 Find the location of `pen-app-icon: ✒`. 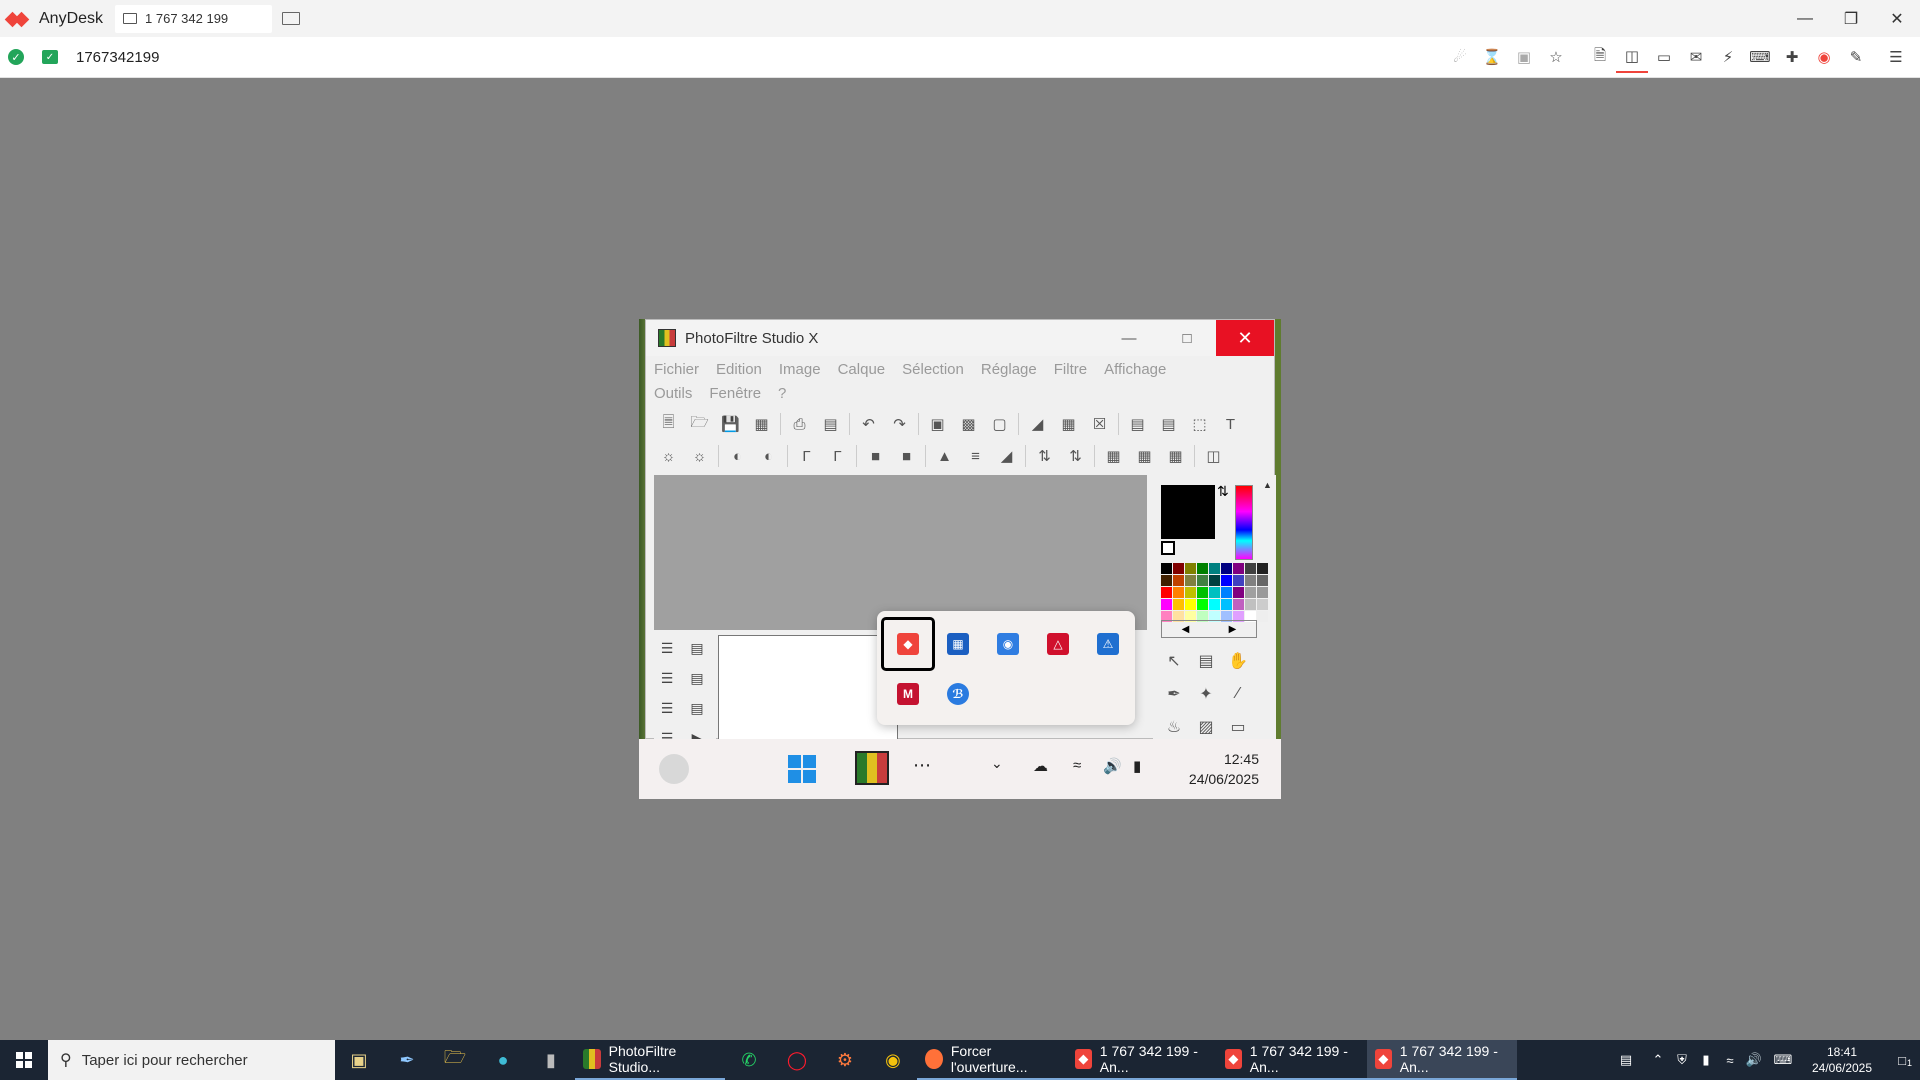

pen-app-icon: ✒ is located at coordinates (407, 1060).